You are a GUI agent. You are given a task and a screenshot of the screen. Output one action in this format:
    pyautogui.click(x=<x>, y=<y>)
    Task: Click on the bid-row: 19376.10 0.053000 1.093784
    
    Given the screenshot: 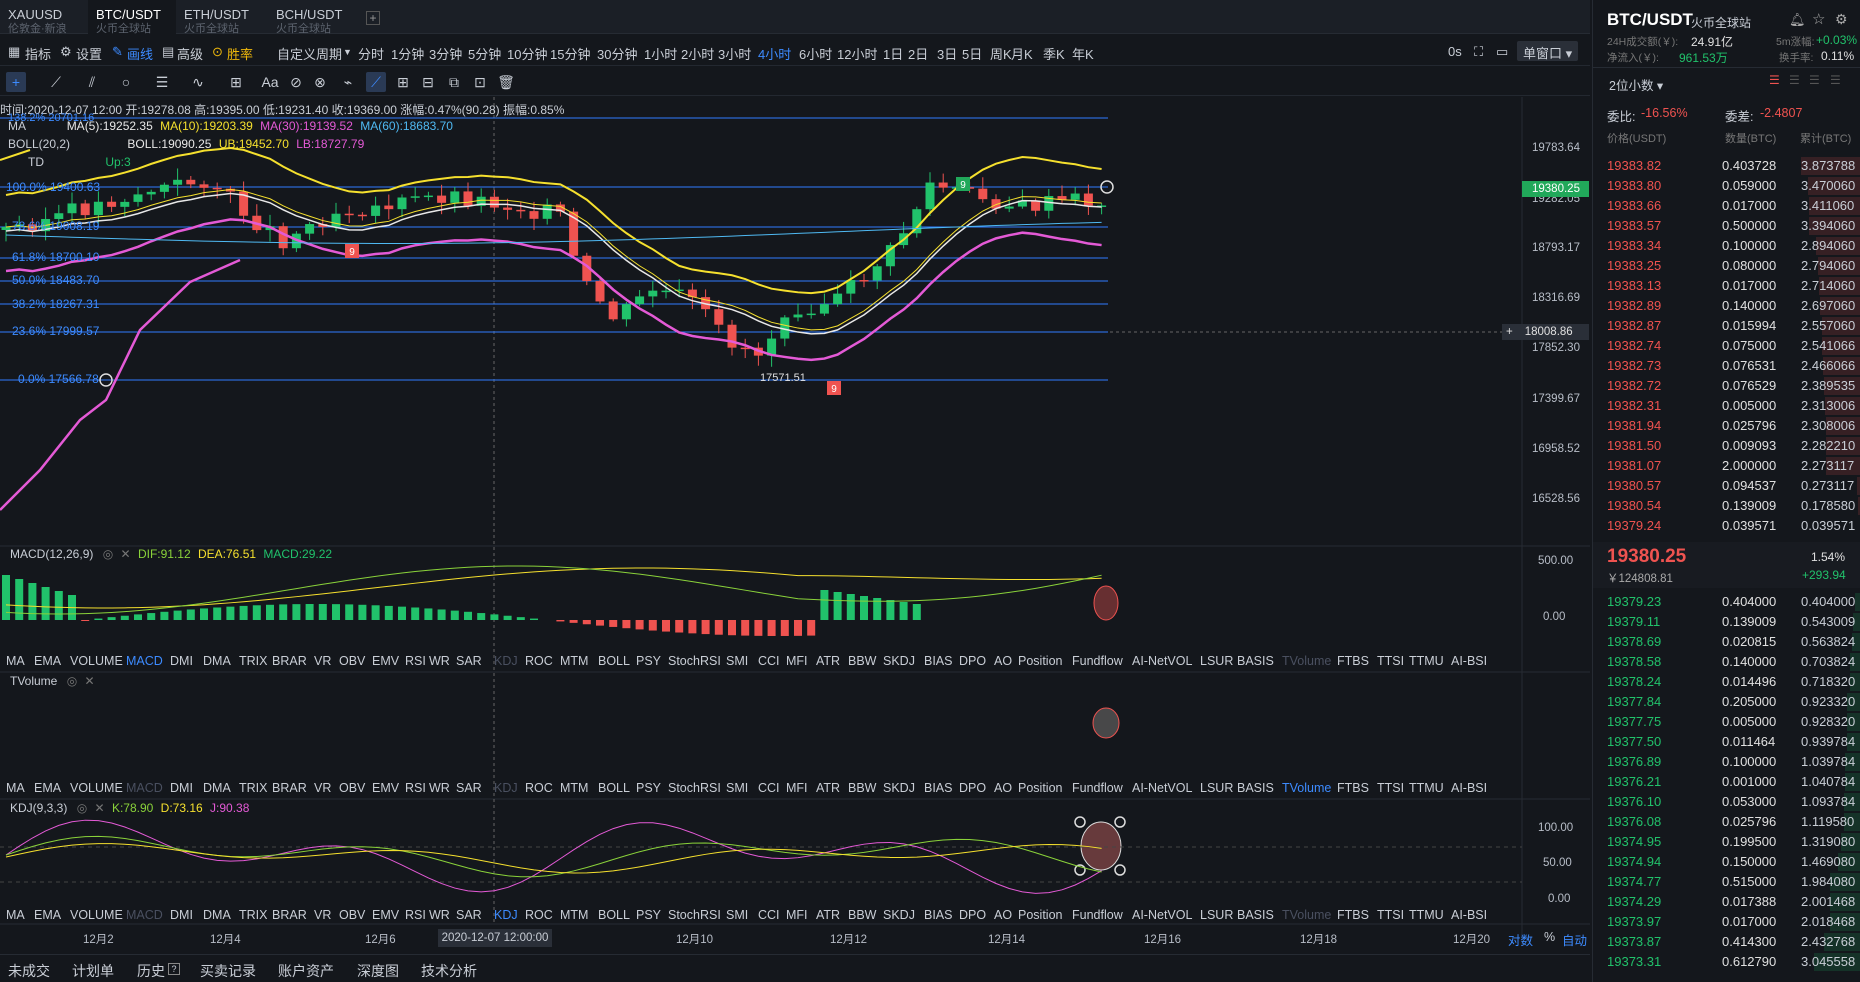 What is the action you would take?
    pyautogui.click(x=1726, y=802)
    